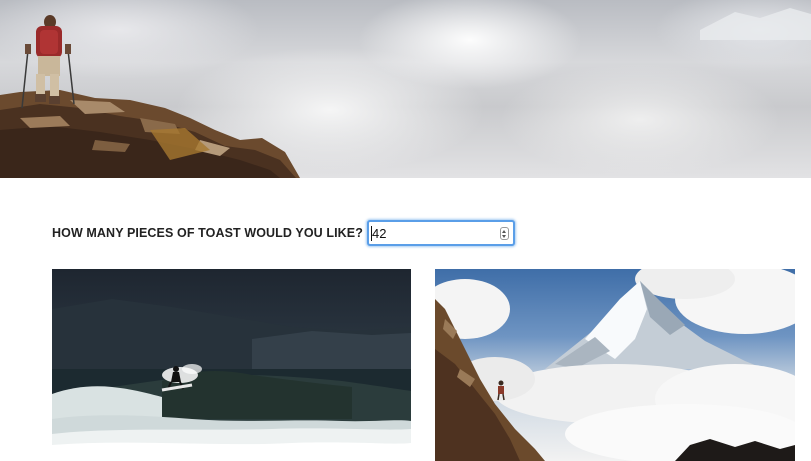  I want to click on toast-count-value: 42, so click(379, 233).